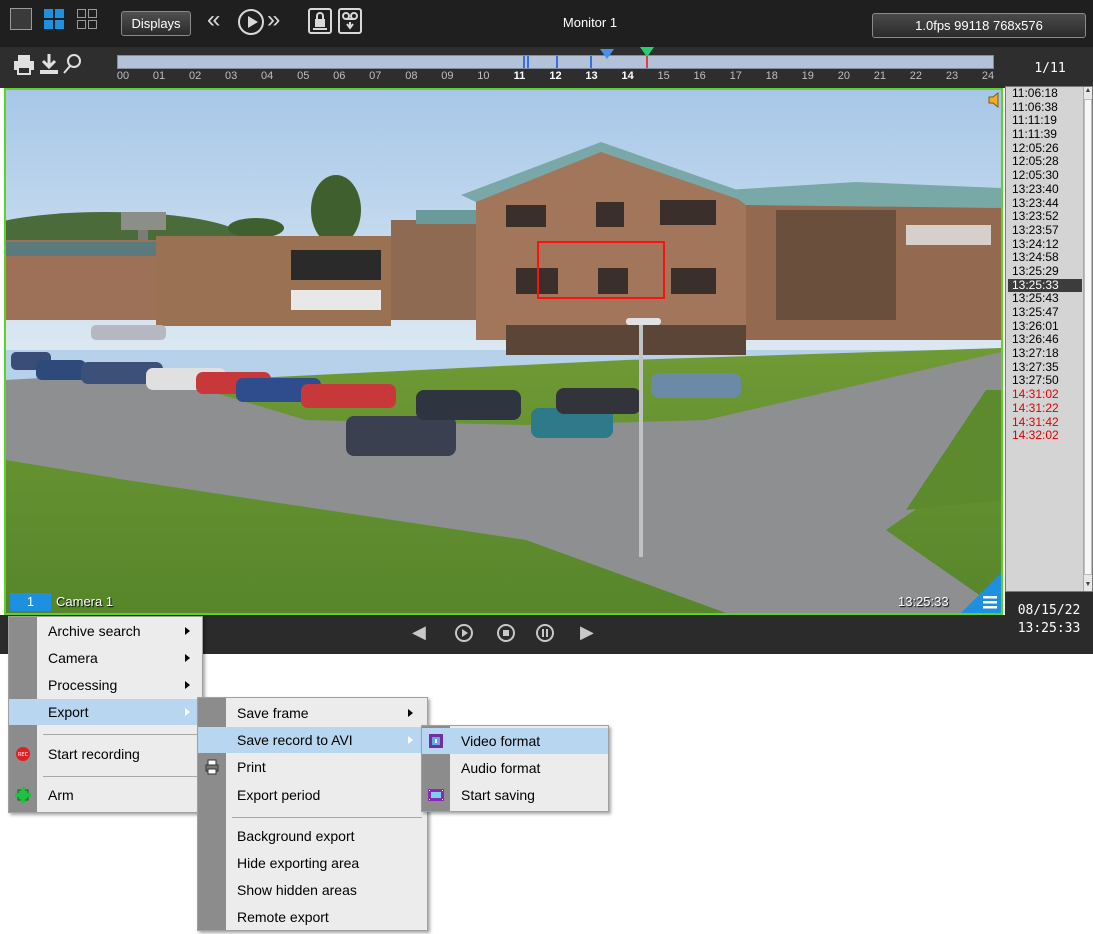 The width and height of the screenshot is (1093, 934). I want to click on event-list-item: 11:11:39, so click(1045, 134).